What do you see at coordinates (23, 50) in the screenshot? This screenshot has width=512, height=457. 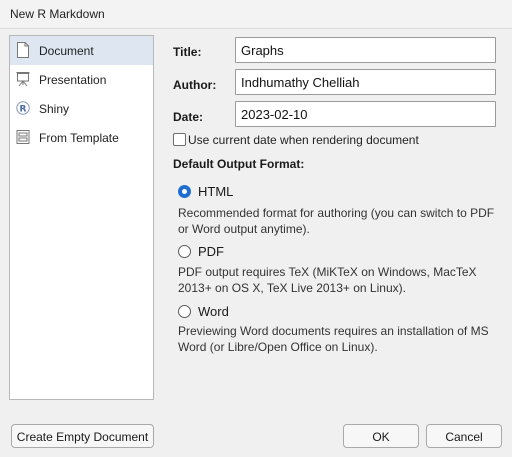 I see `document-icon` at bounding box center [23, 50].